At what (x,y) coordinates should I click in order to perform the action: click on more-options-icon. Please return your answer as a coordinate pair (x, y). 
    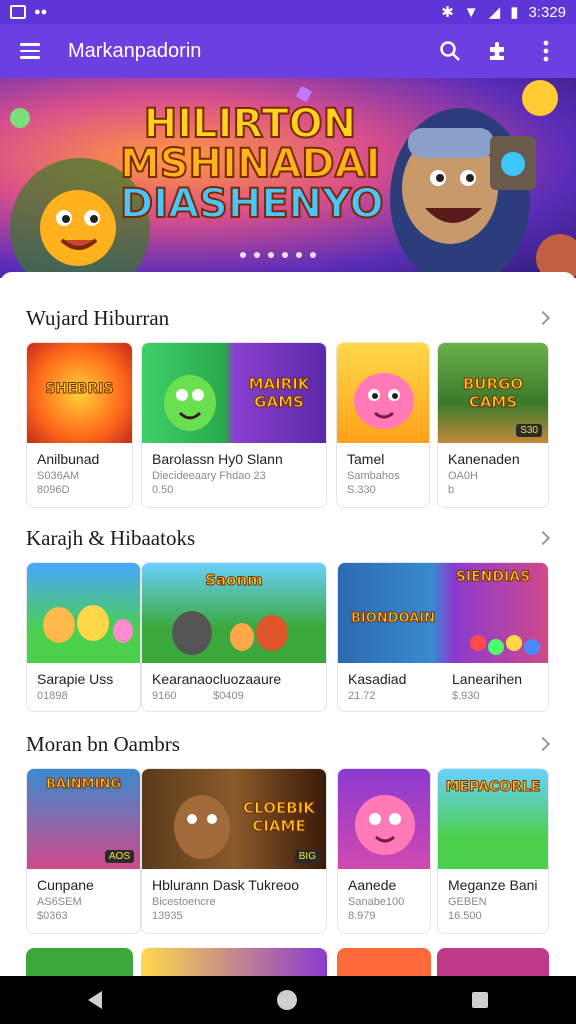
    Looking at the image, I should click on (546, 51).